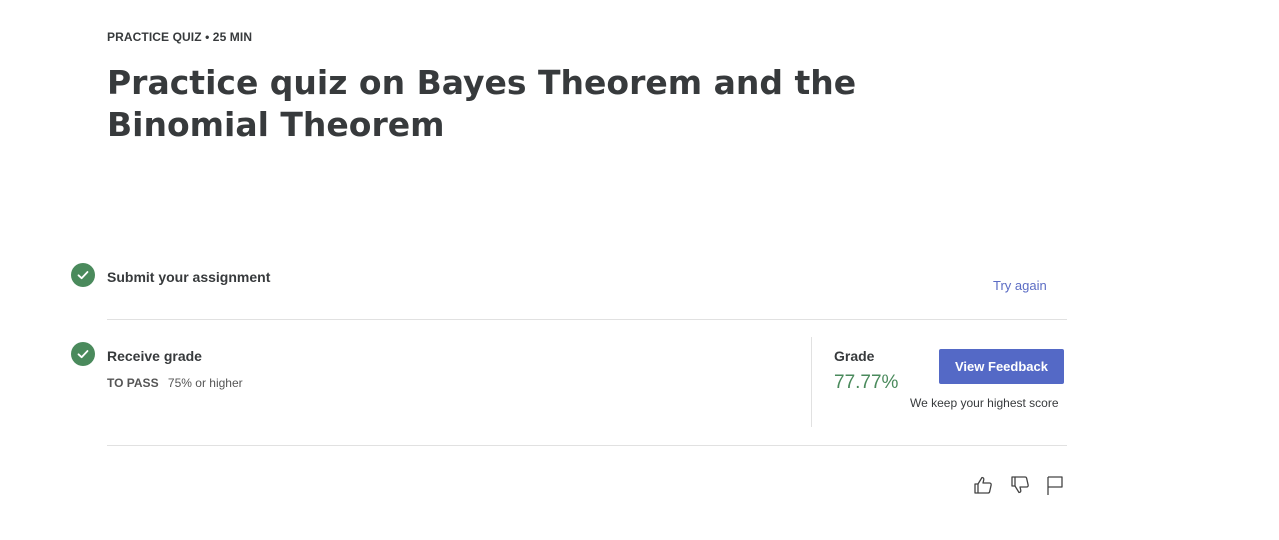 Image resolution: width=1279 pixels, height=540 pixels. I want to click on vertical-divider, so click(811, 382).